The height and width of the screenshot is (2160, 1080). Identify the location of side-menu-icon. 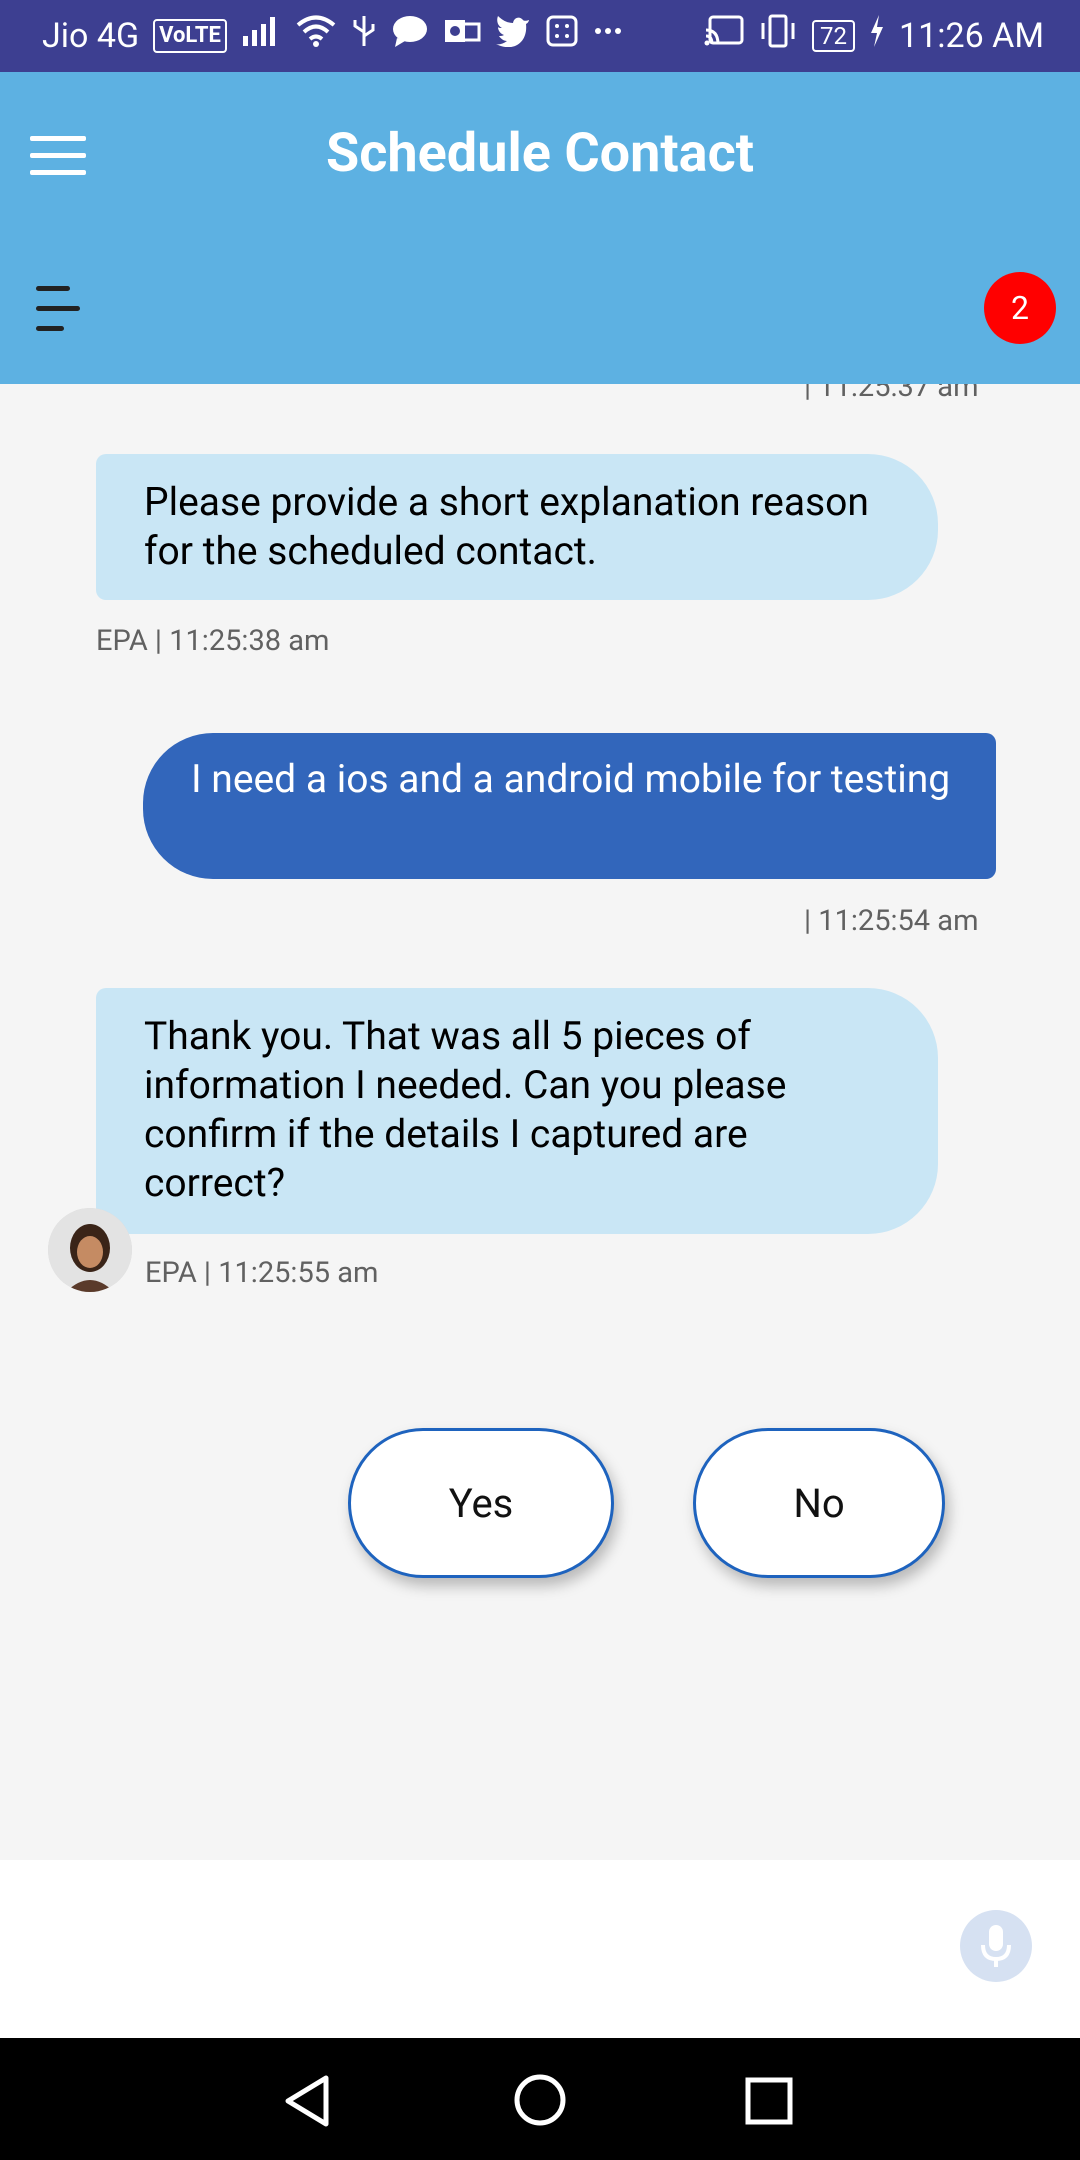
(61, 310).